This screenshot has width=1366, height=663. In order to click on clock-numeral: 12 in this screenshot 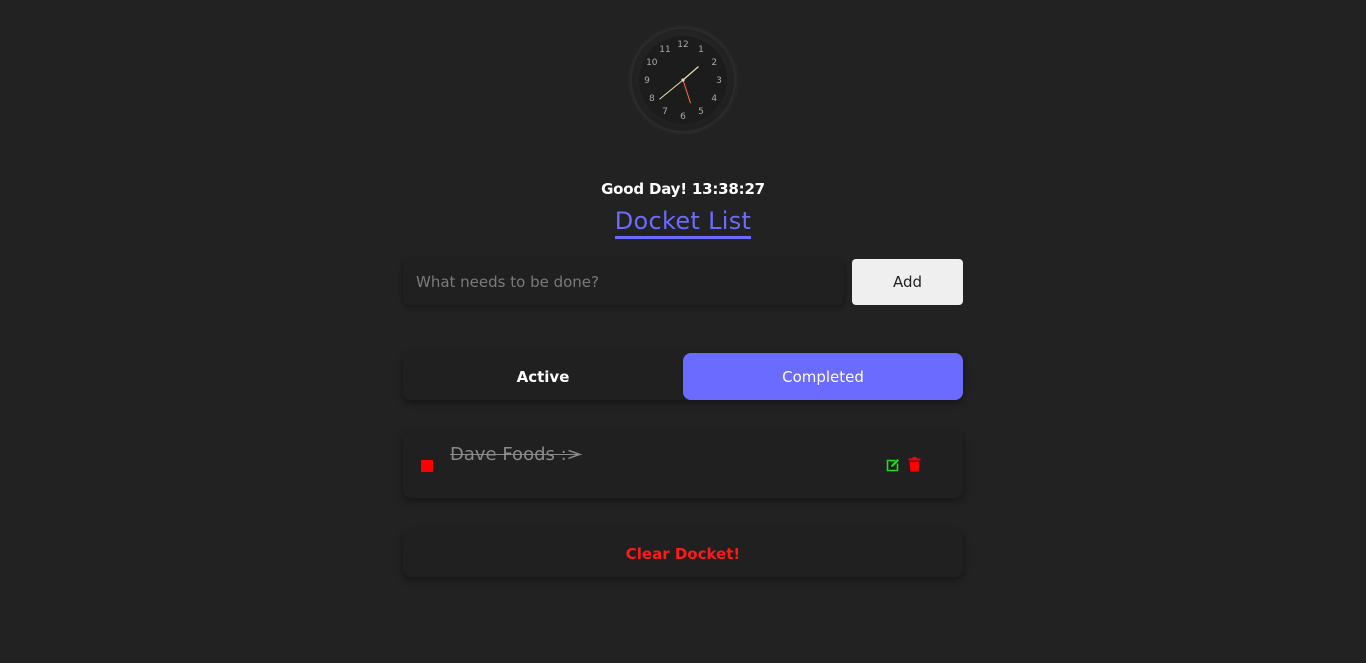, I will do `click(682, 45)`.